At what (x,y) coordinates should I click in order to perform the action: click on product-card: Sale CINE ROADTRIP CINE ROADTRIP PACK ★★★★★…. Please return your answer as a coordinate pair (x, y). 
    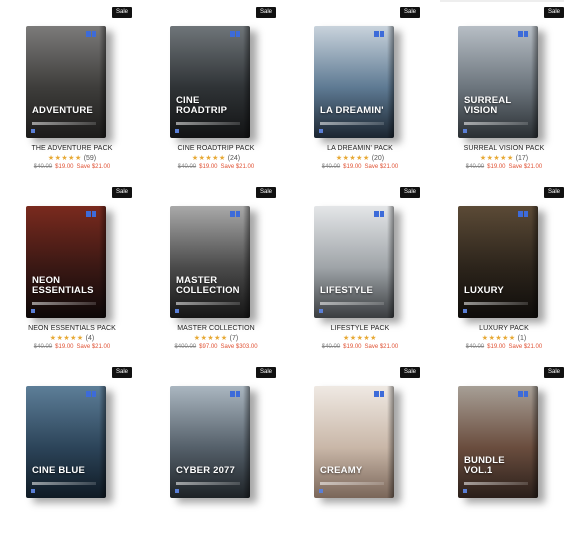
    Looking at the image, I should click on (216, 90).